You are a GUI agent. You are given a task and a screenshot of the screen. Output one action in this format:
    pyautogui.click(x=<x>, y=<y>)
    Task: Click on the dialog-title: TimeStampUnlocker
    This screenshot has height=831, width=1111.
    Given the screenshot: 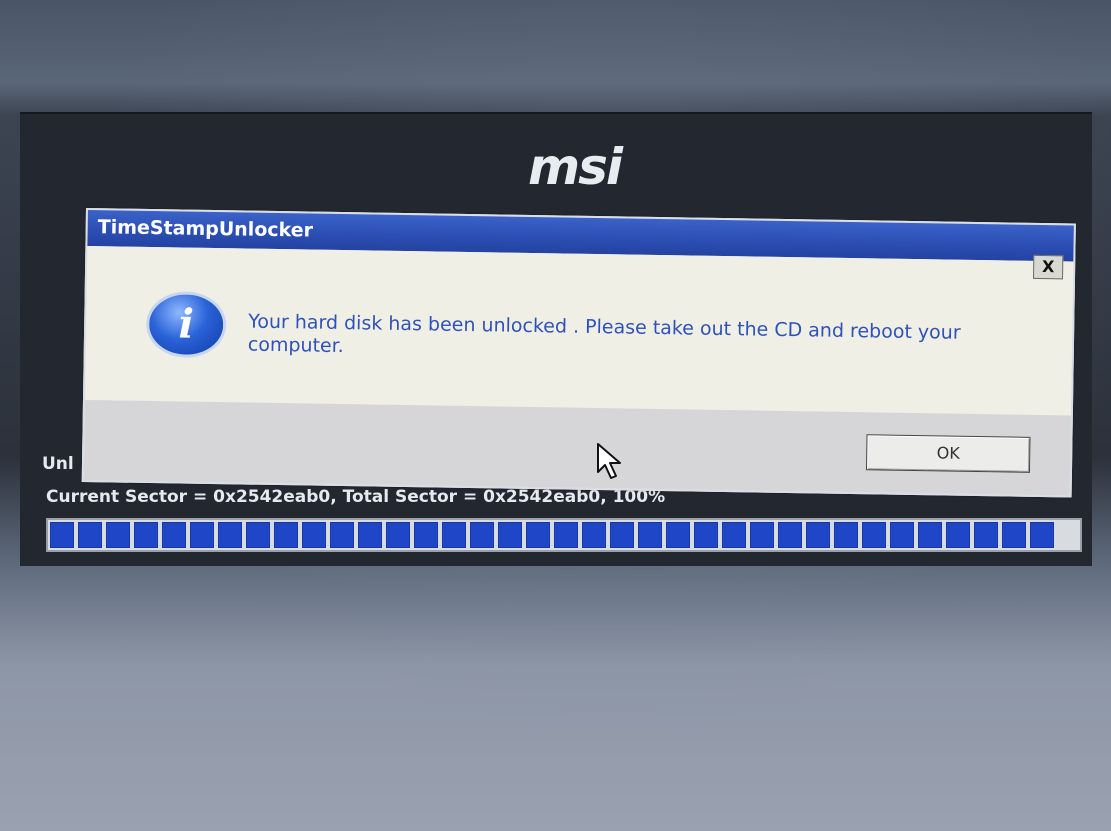 What is the action you would take?
    pyautogui.click(x=205, y=229)
    